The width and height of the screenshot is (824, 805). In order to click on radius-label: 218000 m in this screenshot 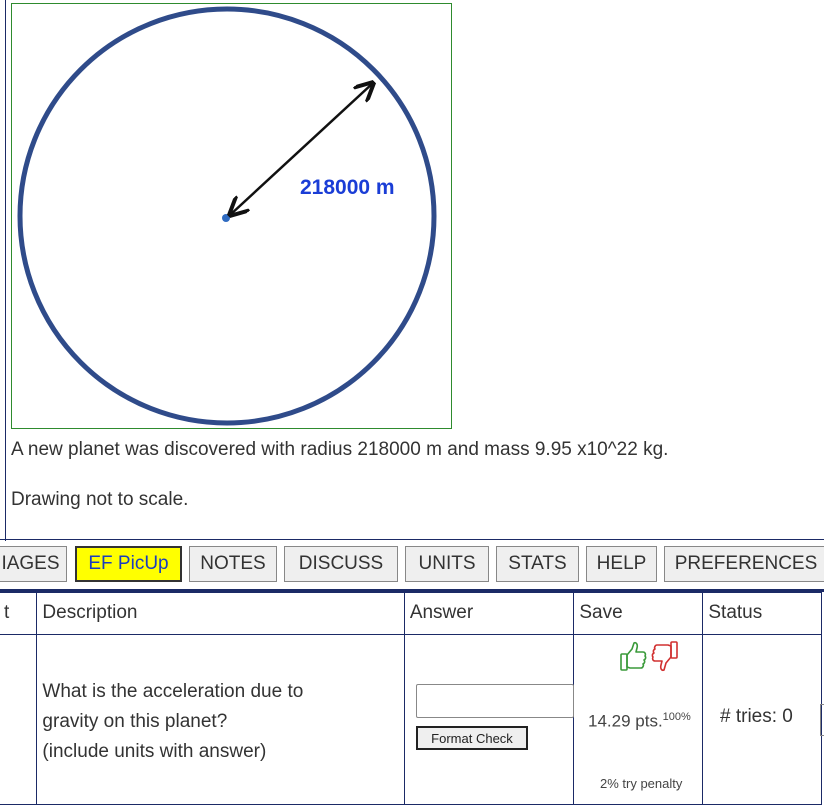, I will do `click(347, 187)`.